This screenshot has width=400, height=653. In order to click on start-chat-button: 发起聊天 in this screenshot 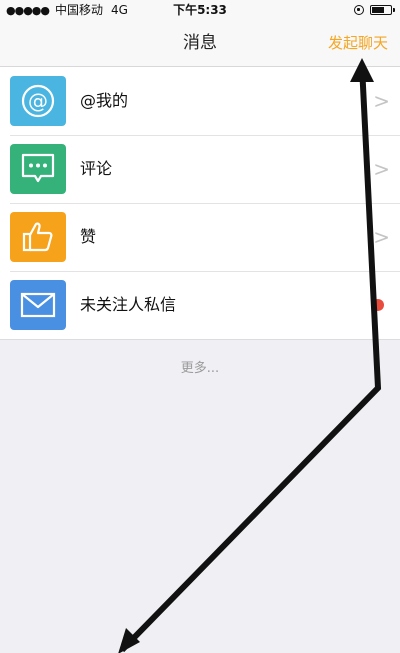, I will do `click(358, 43)`.